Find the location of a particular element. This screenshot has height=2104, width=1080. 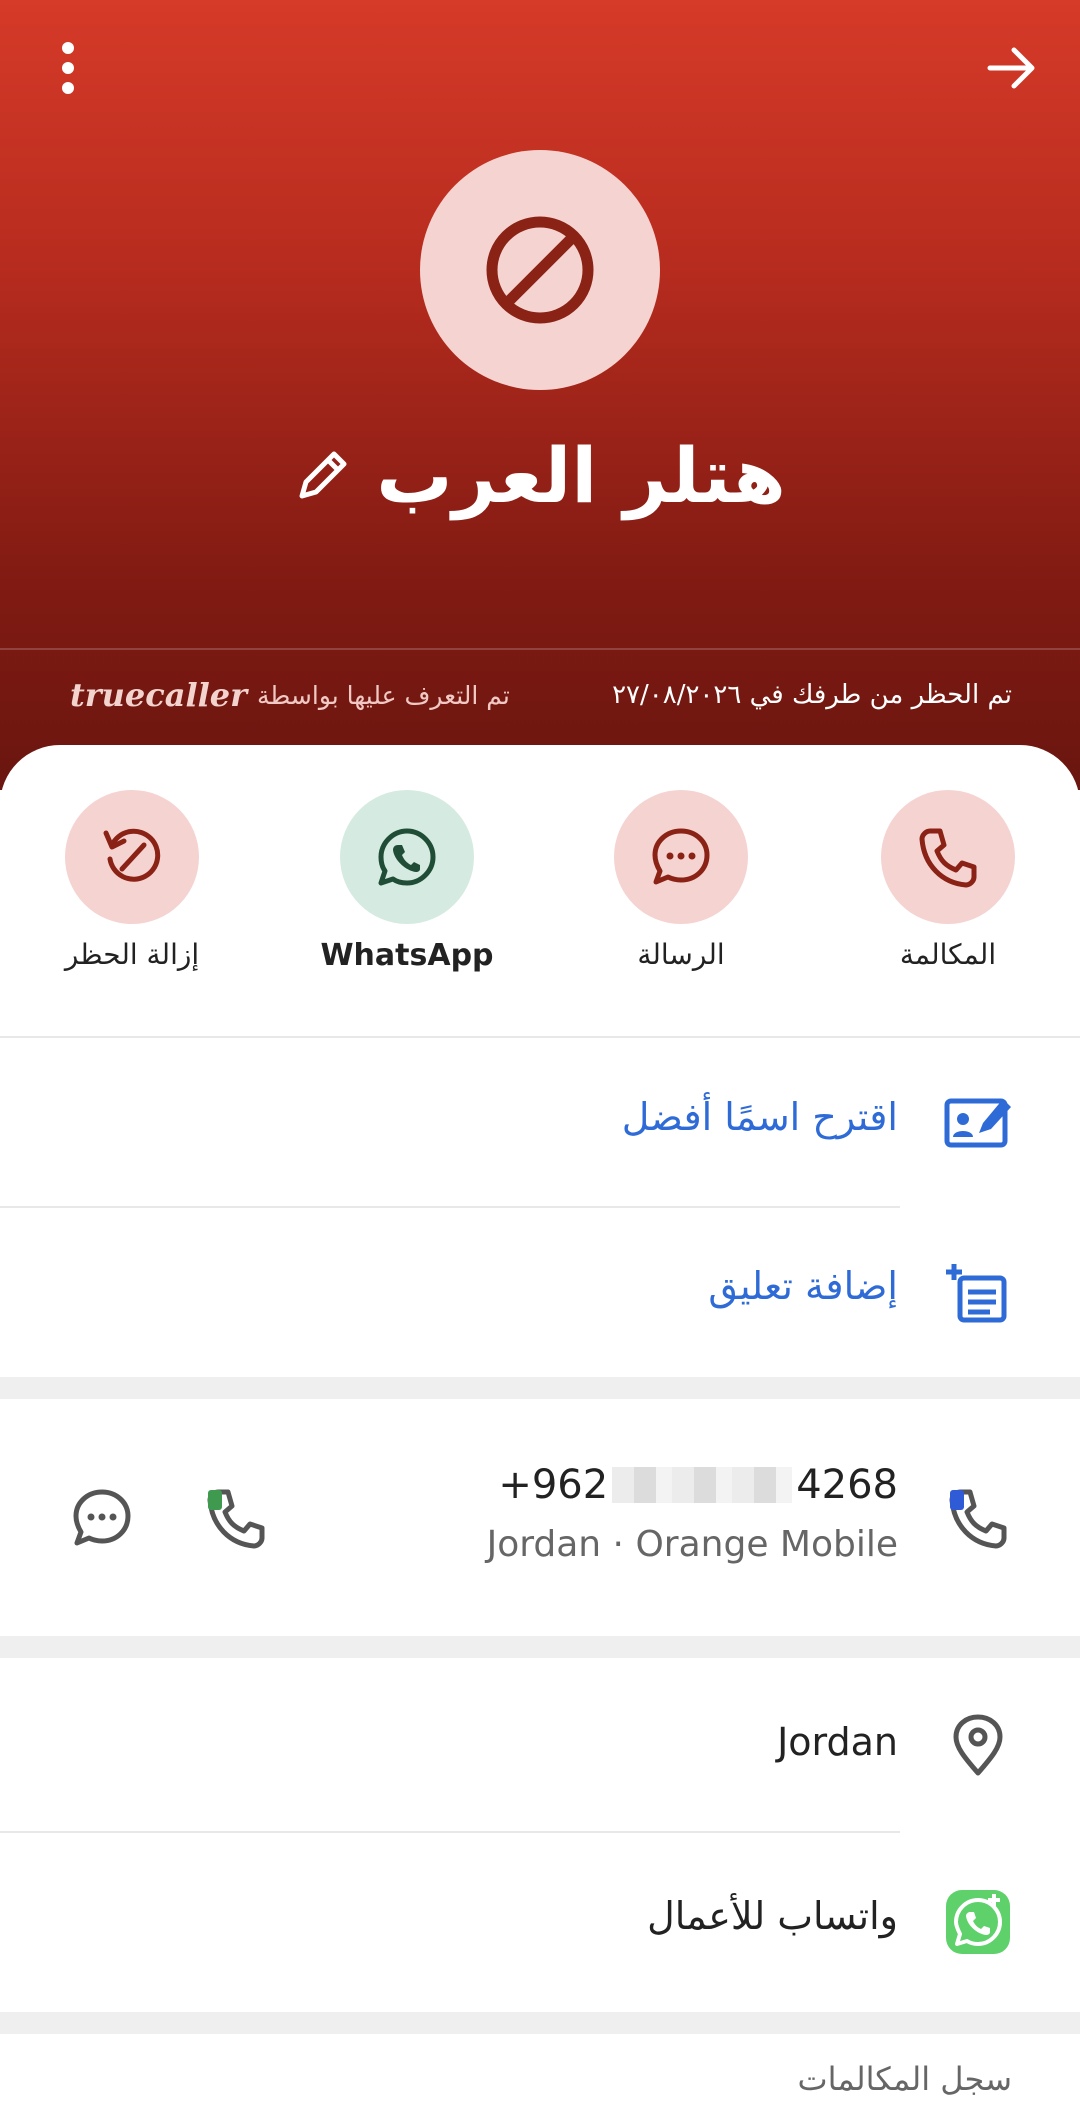

location-pin-icon is located at coordinates (978, 1745).